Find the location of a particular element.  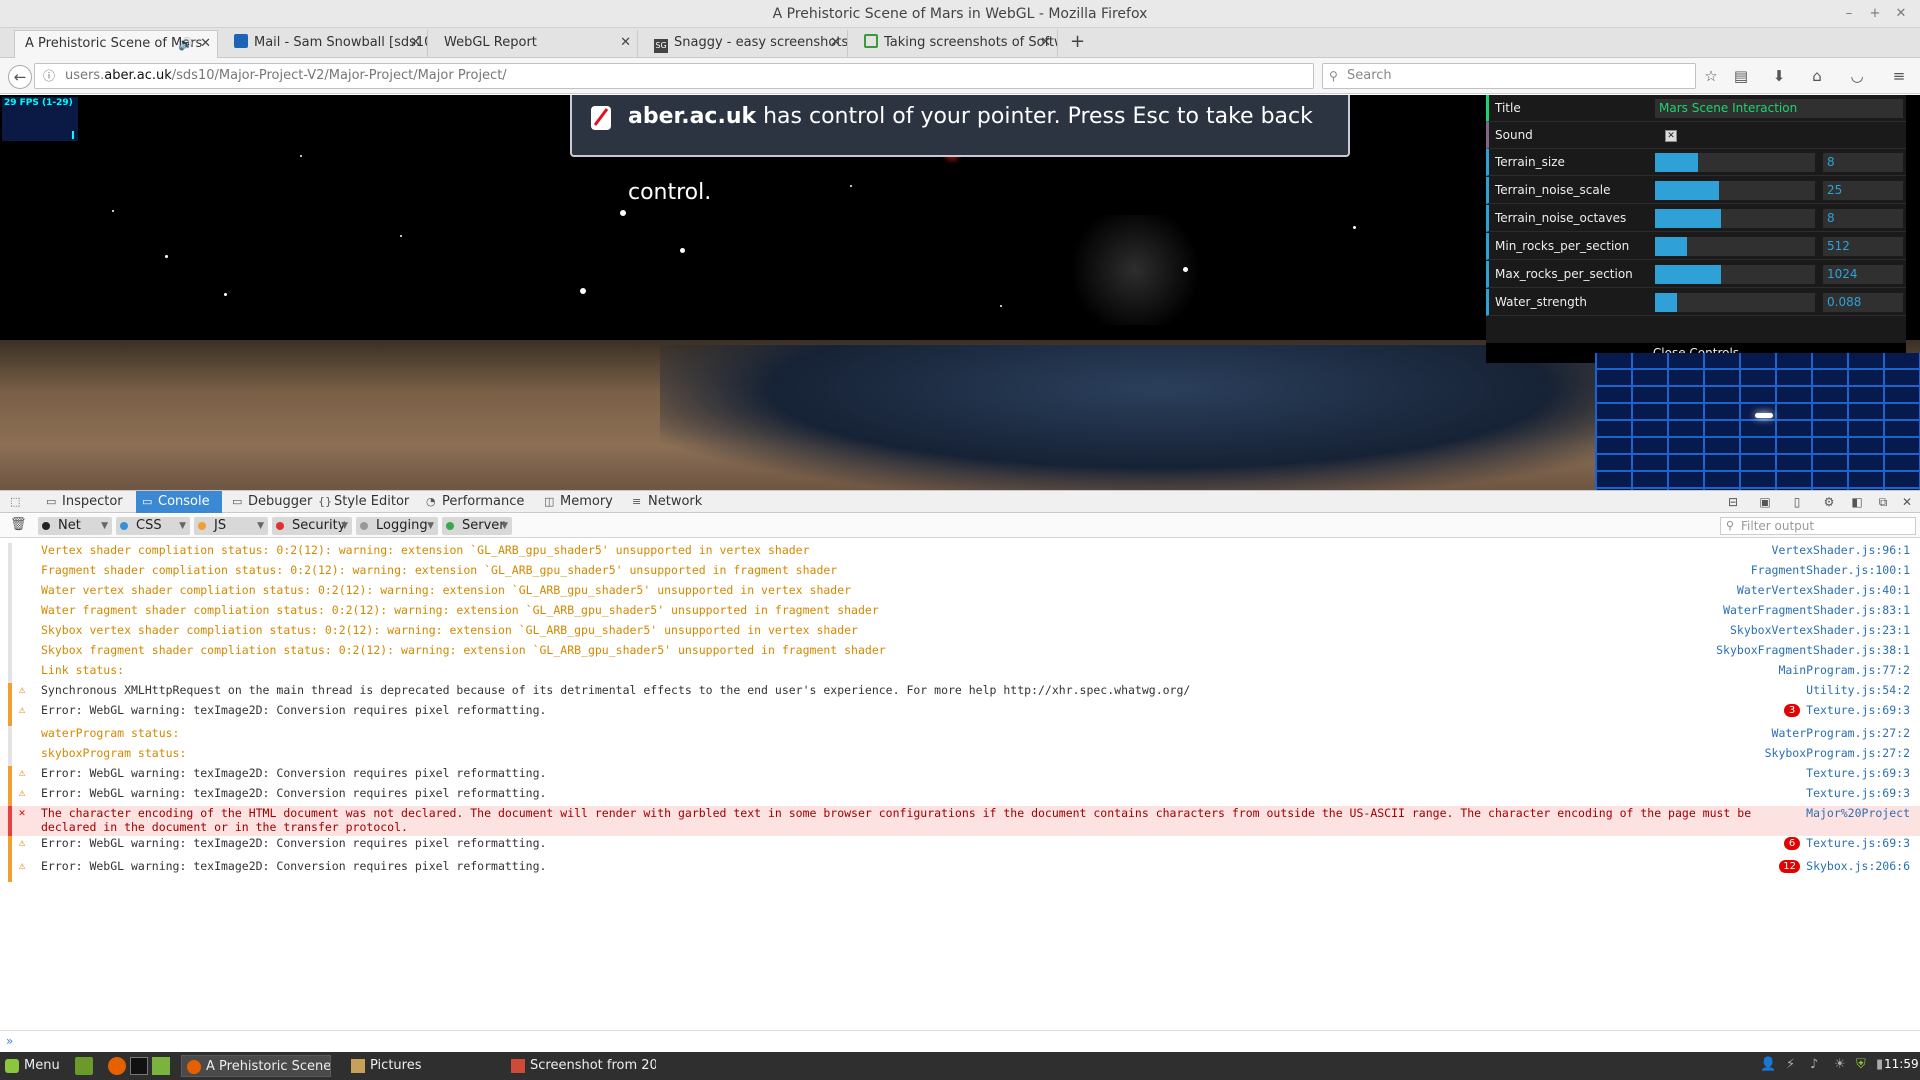

devtools-tab-inspector: ▭ Inspector is located at coordinates (86, 502).